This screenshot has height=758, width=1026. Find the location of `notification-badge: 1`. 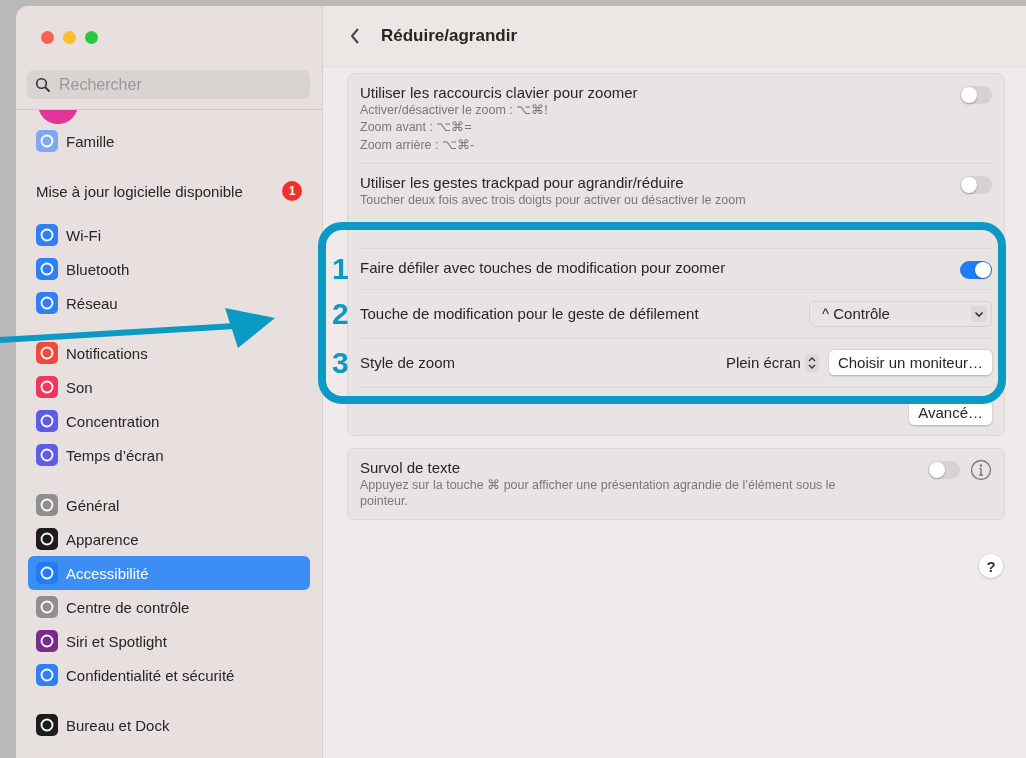

notification-badge: 1 is located at coordinates (292, 191).